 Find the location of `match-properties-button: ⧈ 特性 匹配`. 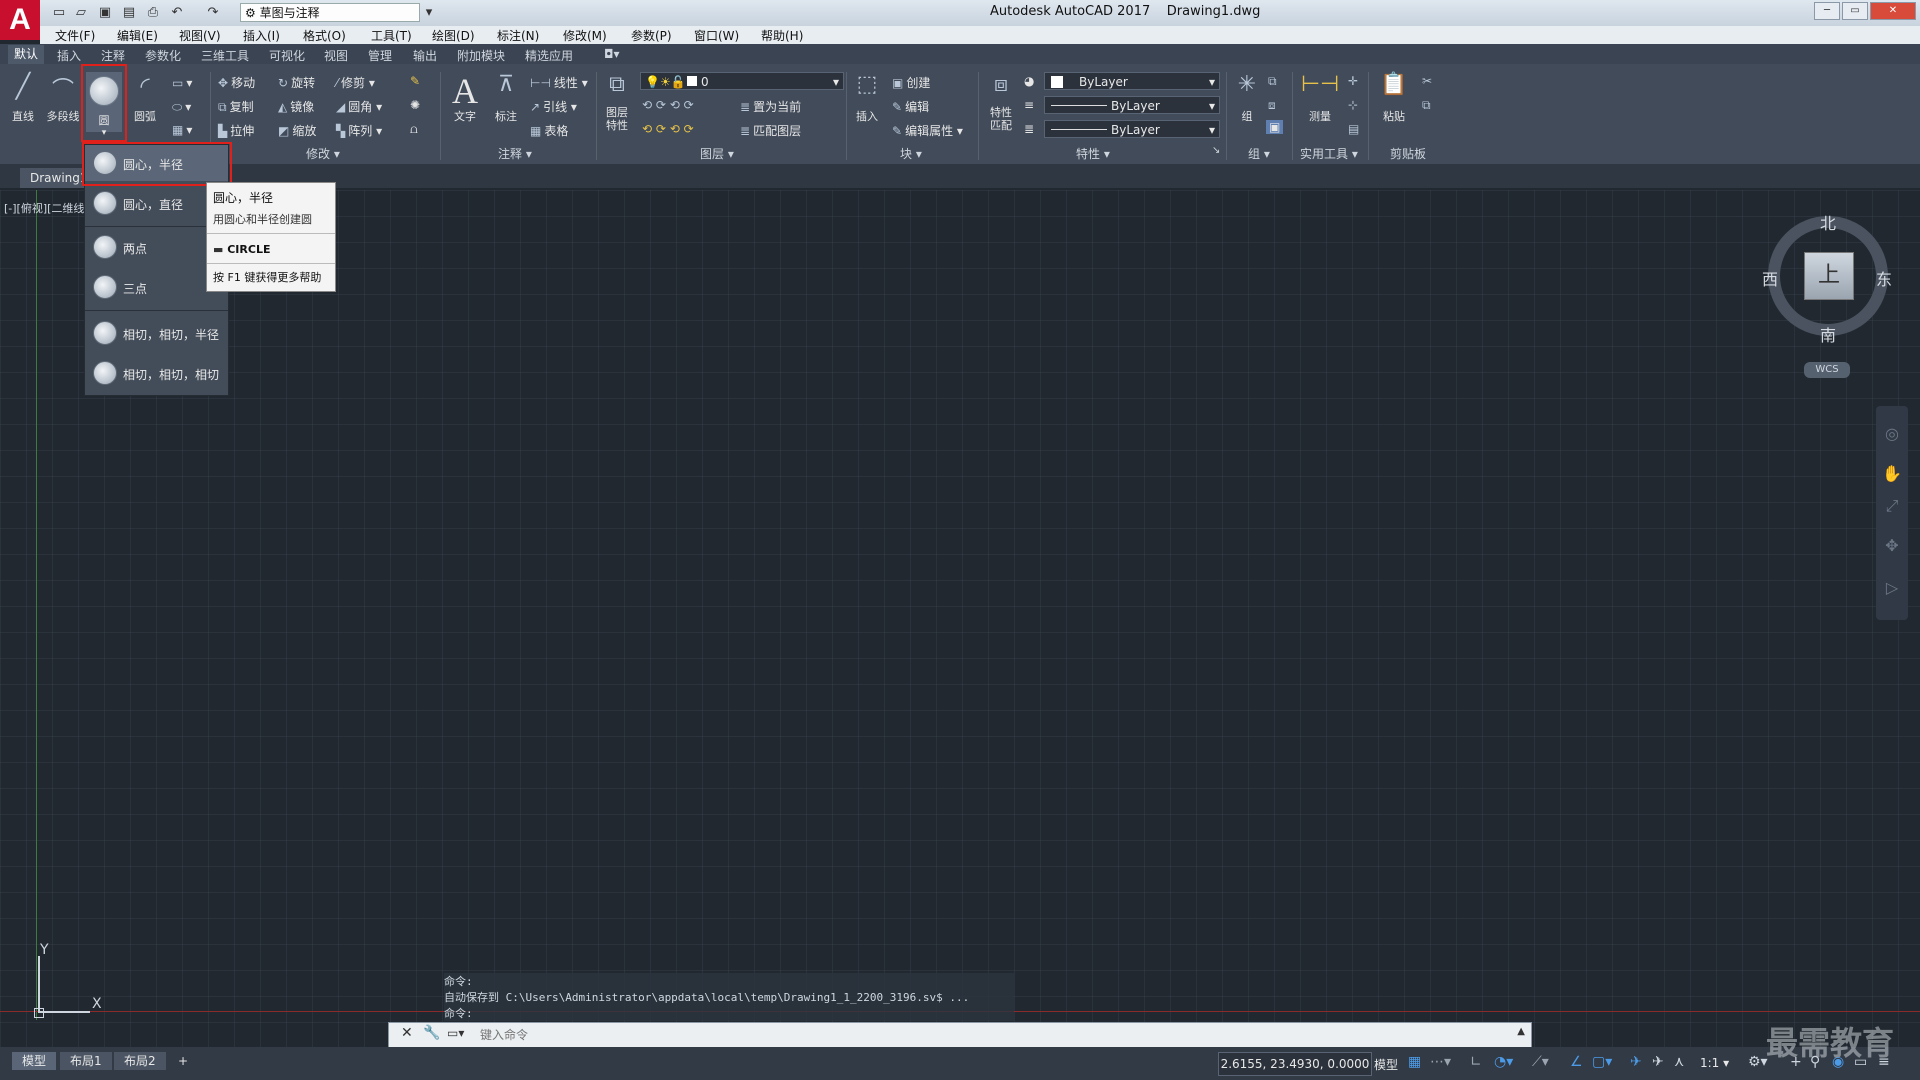

match-properties-button: ⧈ 特性 匹配 is located at coordinates (1001, 102).